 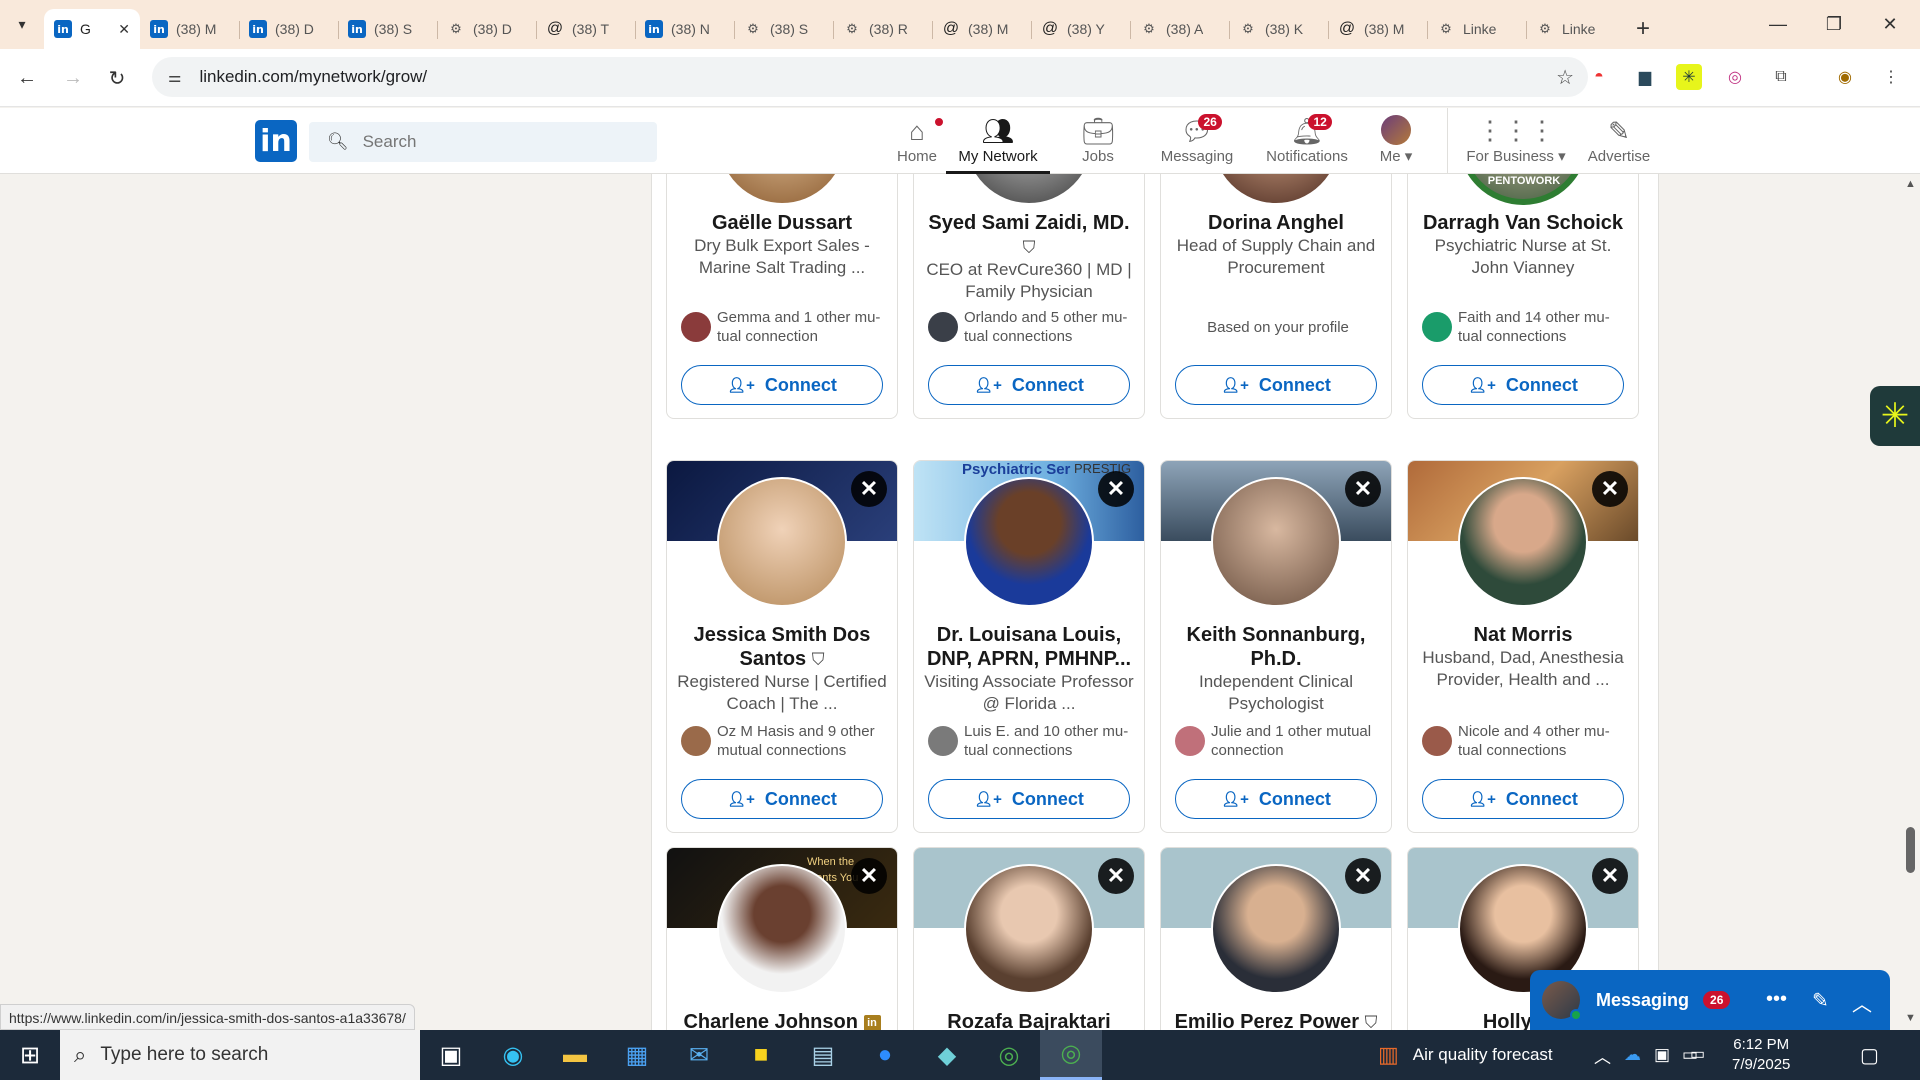 I want to click on extensions-puzzle-icon: ⧉, so click(x=1781, y=77).